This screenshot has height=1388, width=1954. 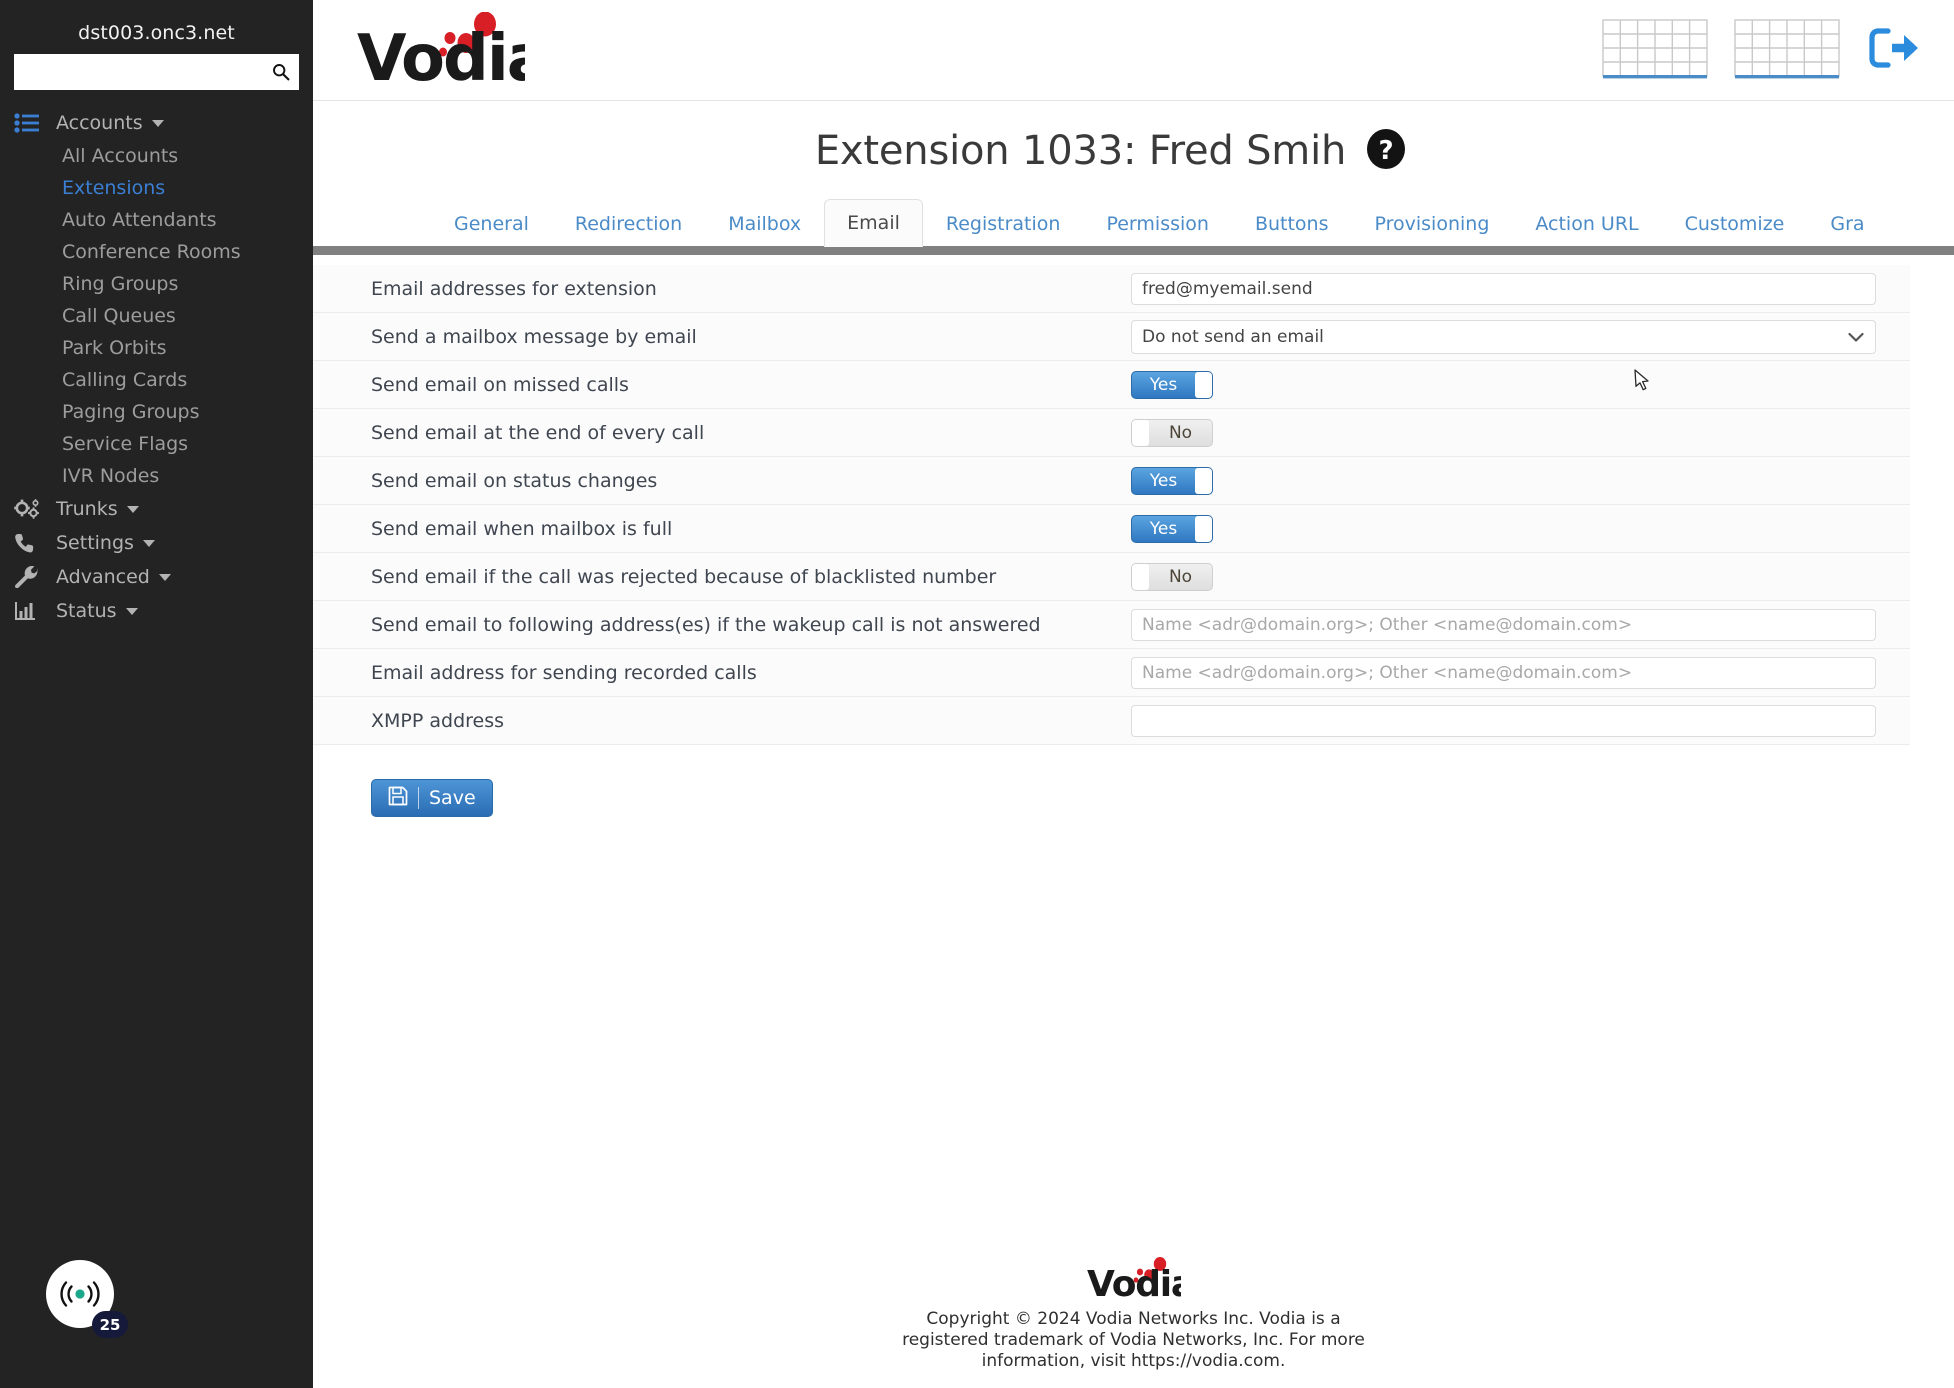 What do you see at coordinates (156, 412) in the screenshot?
I see `sidebar-item-paging-groups: Paging Groups` at bounding box center [156, 412].